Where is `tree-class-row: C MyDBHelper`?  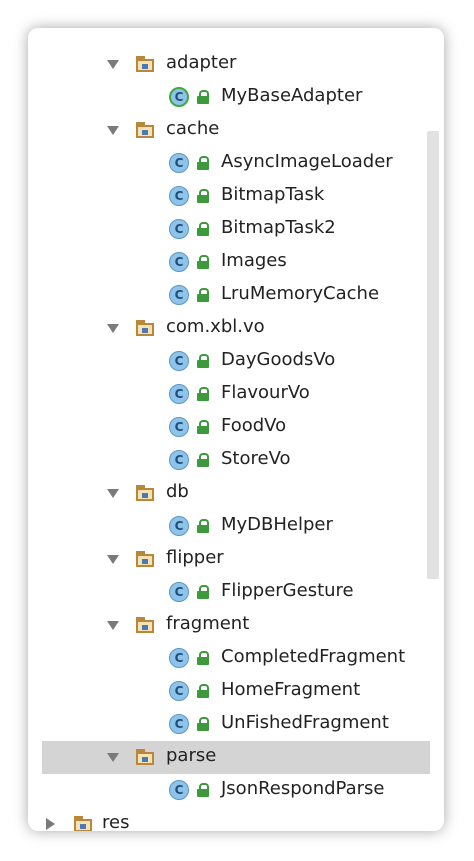
tree-class-row: C MyDBHelper is located at coordinates (227, 526).